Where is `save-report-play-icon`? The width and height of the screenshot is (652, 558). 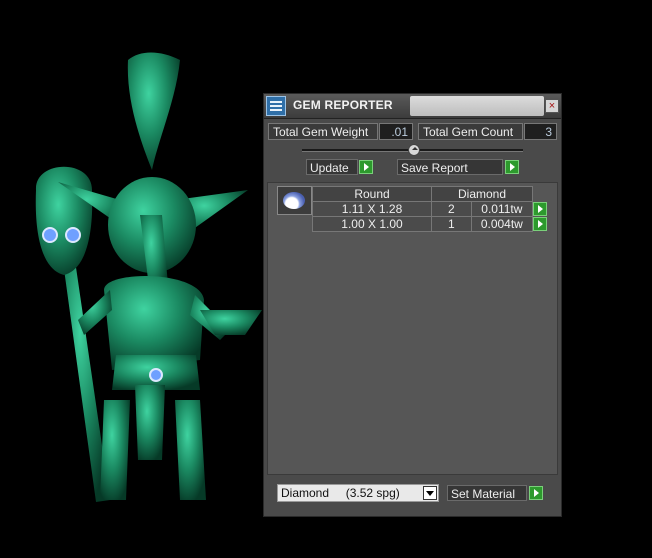
save-report-play-icon is located at coordinates (512, 167).